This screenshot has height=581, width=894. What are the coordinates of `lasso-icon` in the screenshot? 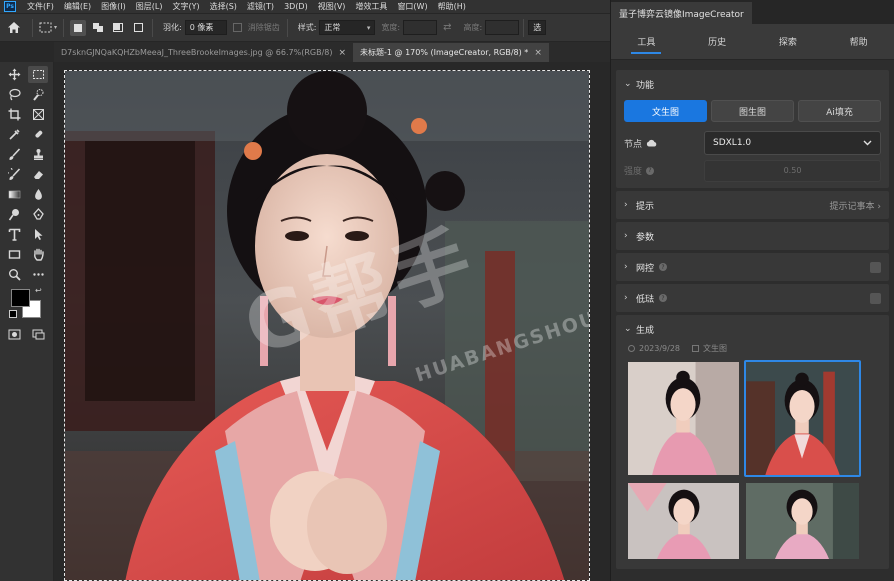 It's located at (14, 94).